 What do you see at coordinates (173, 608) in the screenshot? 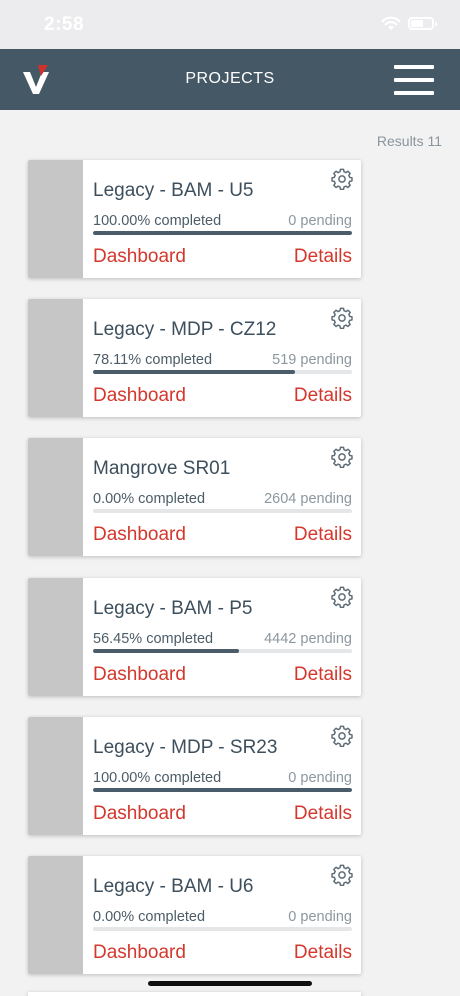
I see `project-name: Legacy - BAM - P5` at bounding box center [173, 608].